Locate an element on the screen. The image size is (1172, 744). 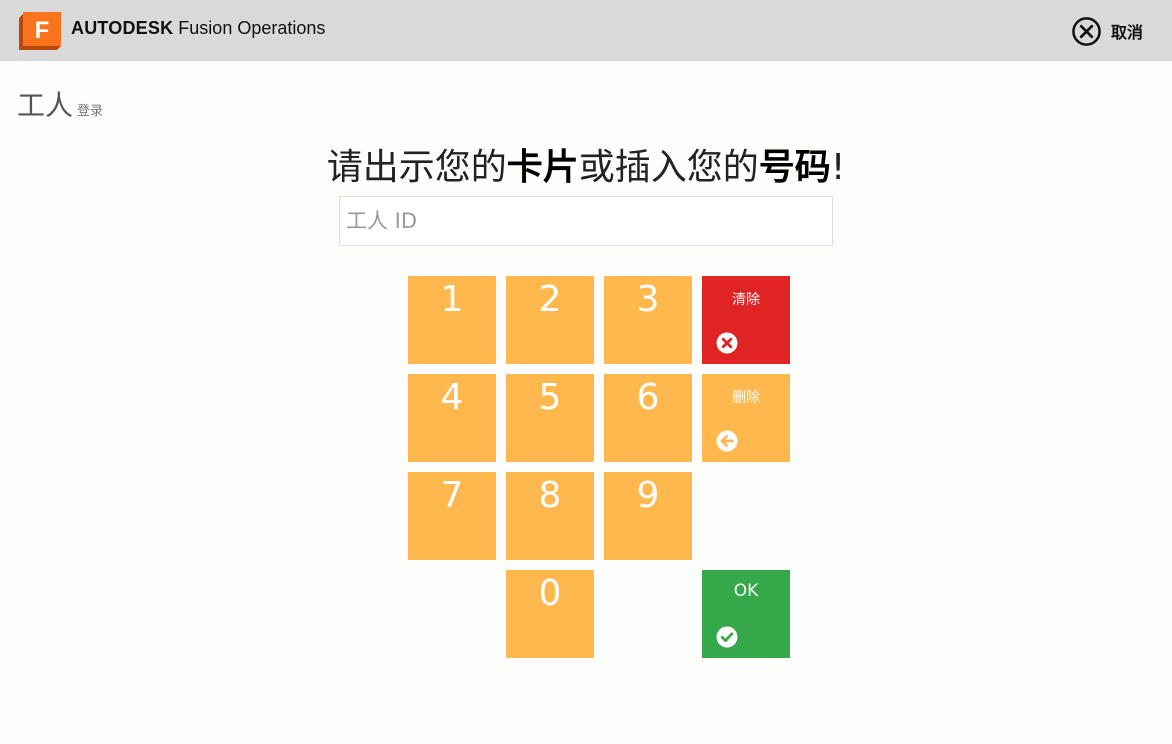
key-8: 8 is located at coordinates (550, 516).